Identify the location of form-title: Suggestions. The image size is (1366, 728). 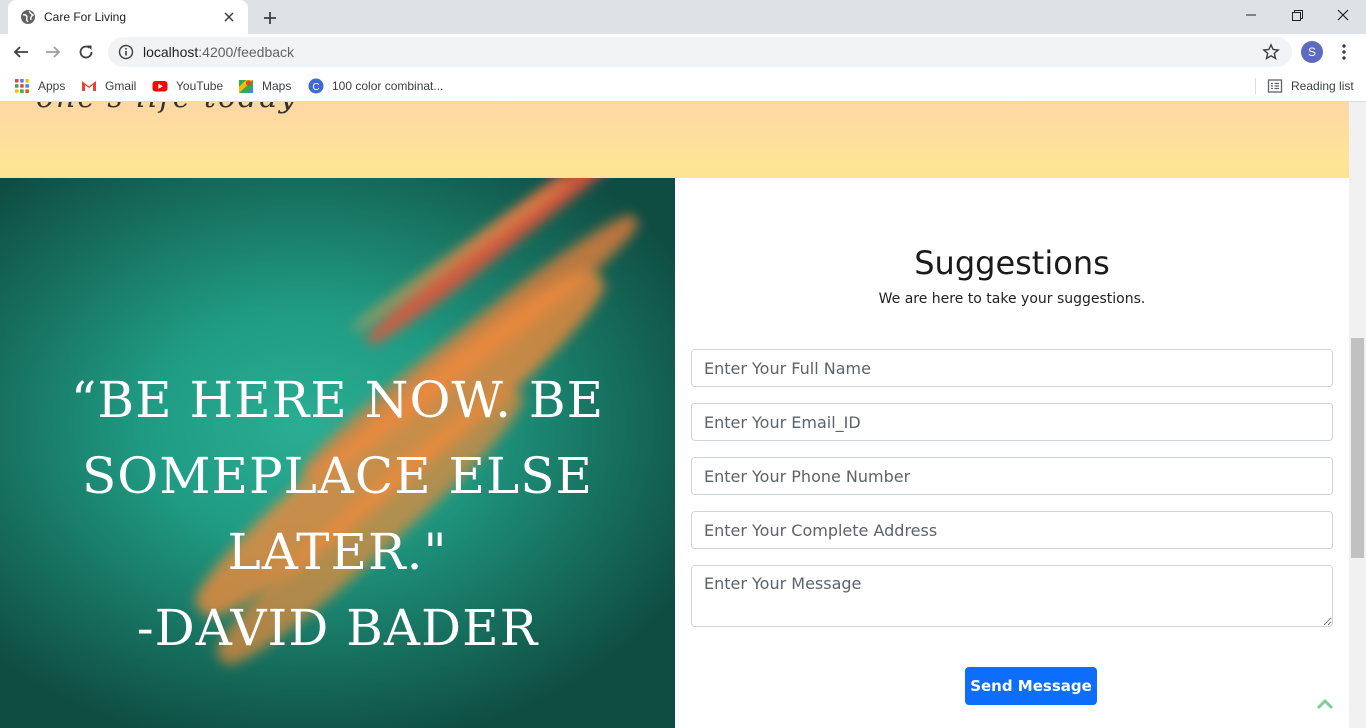
(1012, 263).